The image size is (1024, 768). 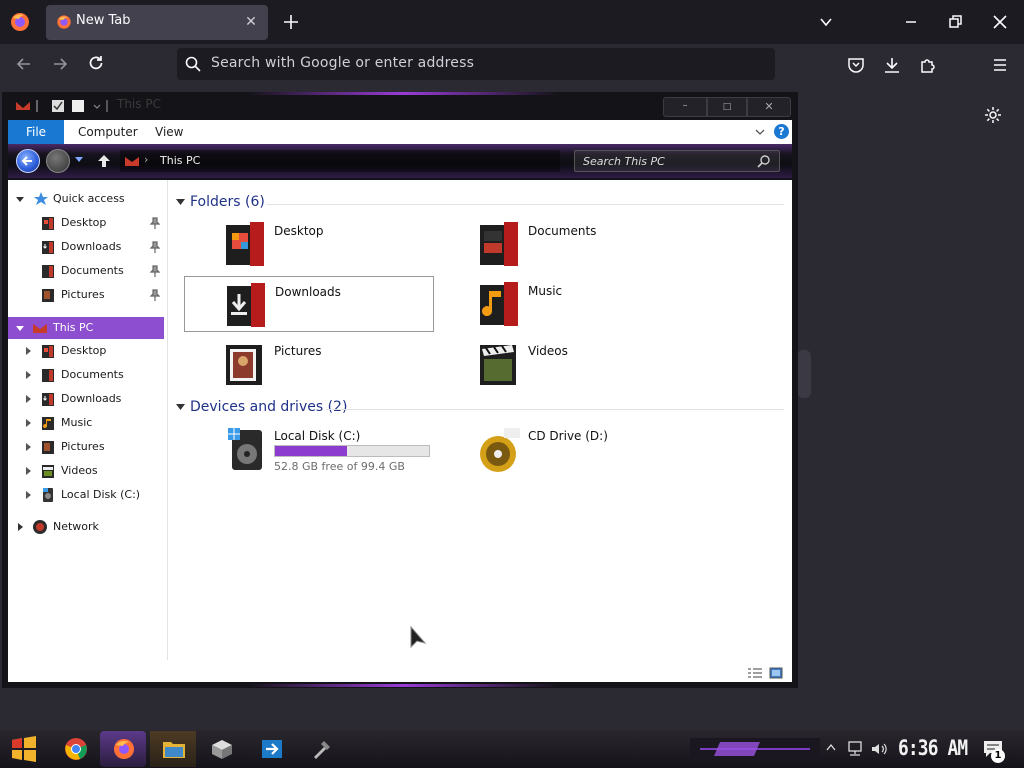 I want to click on tab-new-tab: New Tab ✕, so click(x=157, y=22).